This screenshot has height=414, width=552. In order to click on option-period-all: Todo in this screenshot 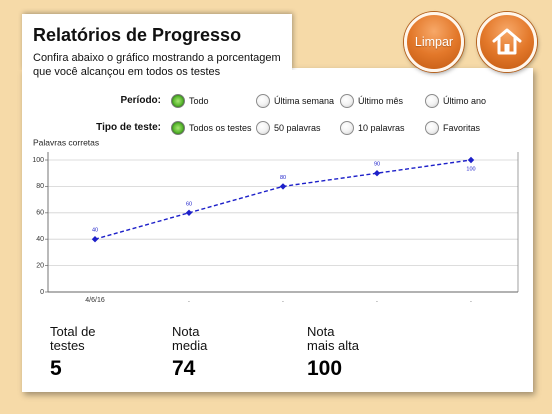, I will do `click(190, 101)`.